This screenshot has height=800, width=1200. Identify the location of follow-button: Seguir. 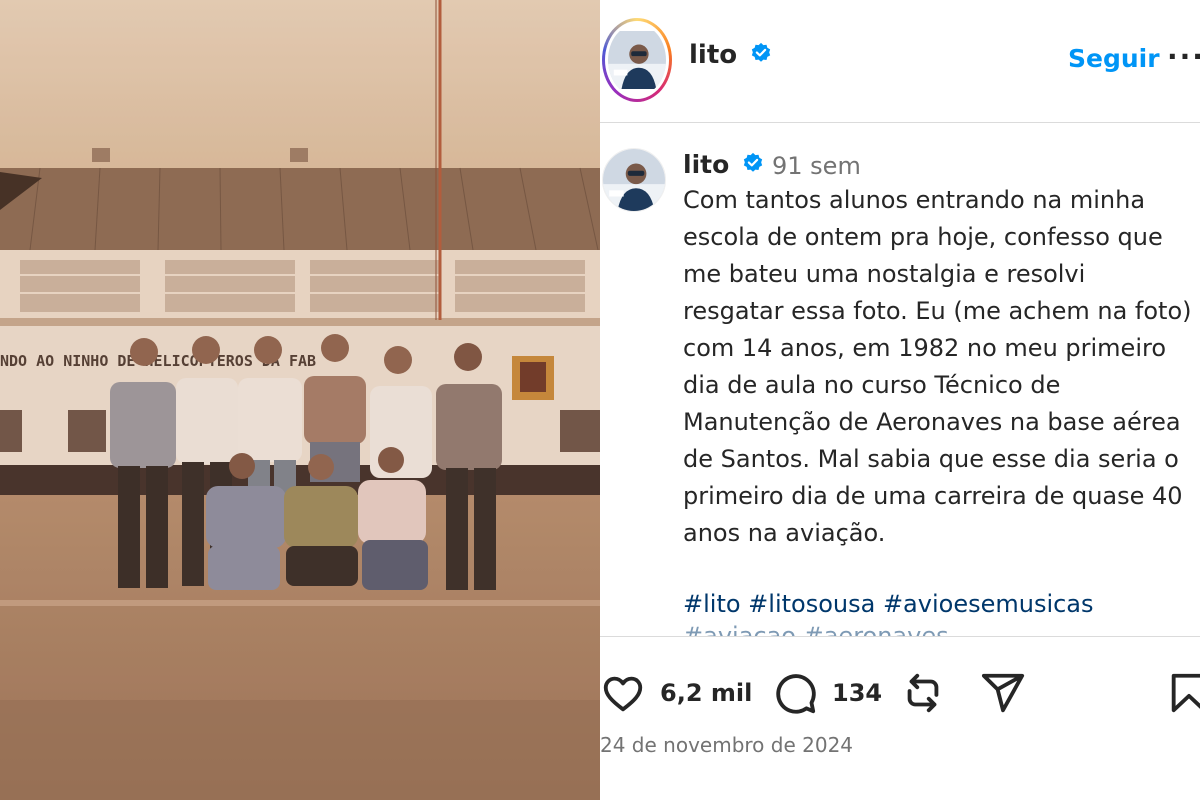
(1114, 58).